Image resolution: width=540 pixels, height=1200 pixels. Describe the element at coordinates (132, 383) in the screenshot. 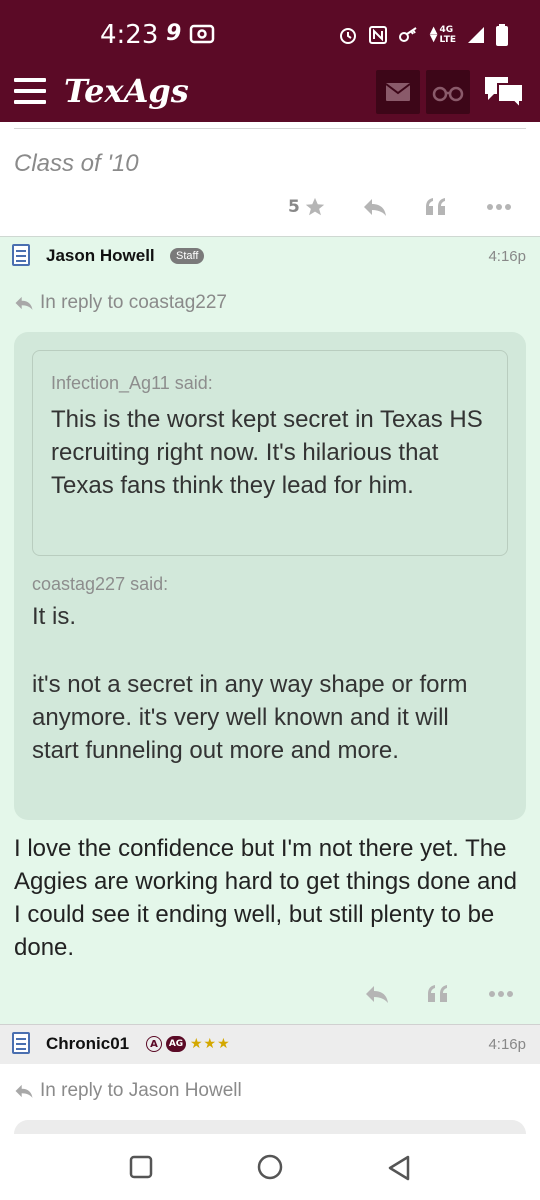

I see `quote-author: Infection_Ag11 said:` at that location.